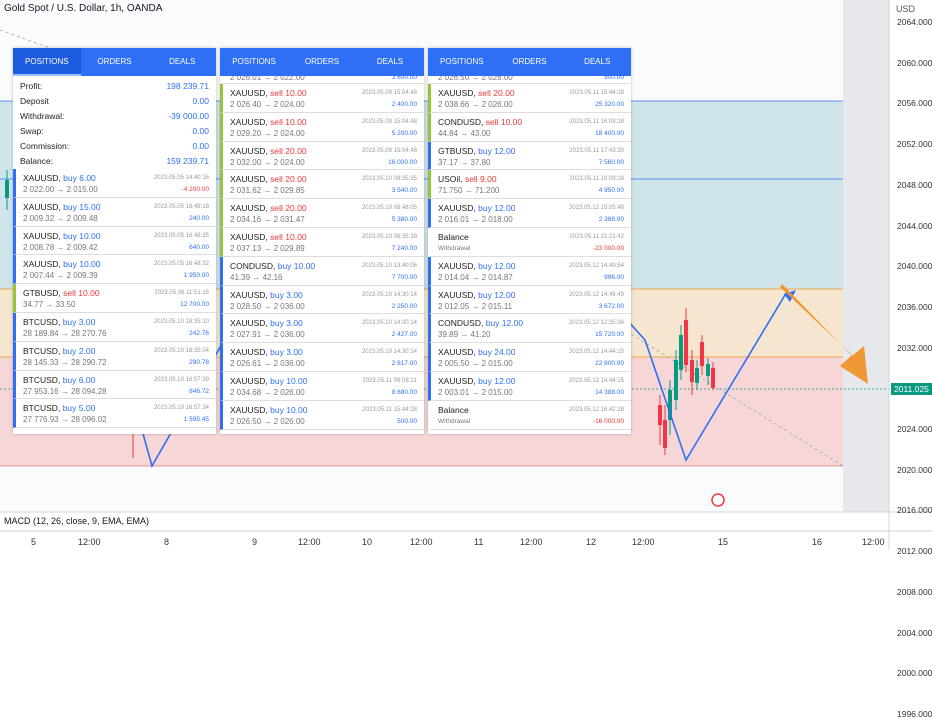 The image size is (932, 719). What do you see at coordinates (181, 206) in the screenshot?
I see `trade-date: 2023.05.05 16:48:18` at bounding box center [181, 206].